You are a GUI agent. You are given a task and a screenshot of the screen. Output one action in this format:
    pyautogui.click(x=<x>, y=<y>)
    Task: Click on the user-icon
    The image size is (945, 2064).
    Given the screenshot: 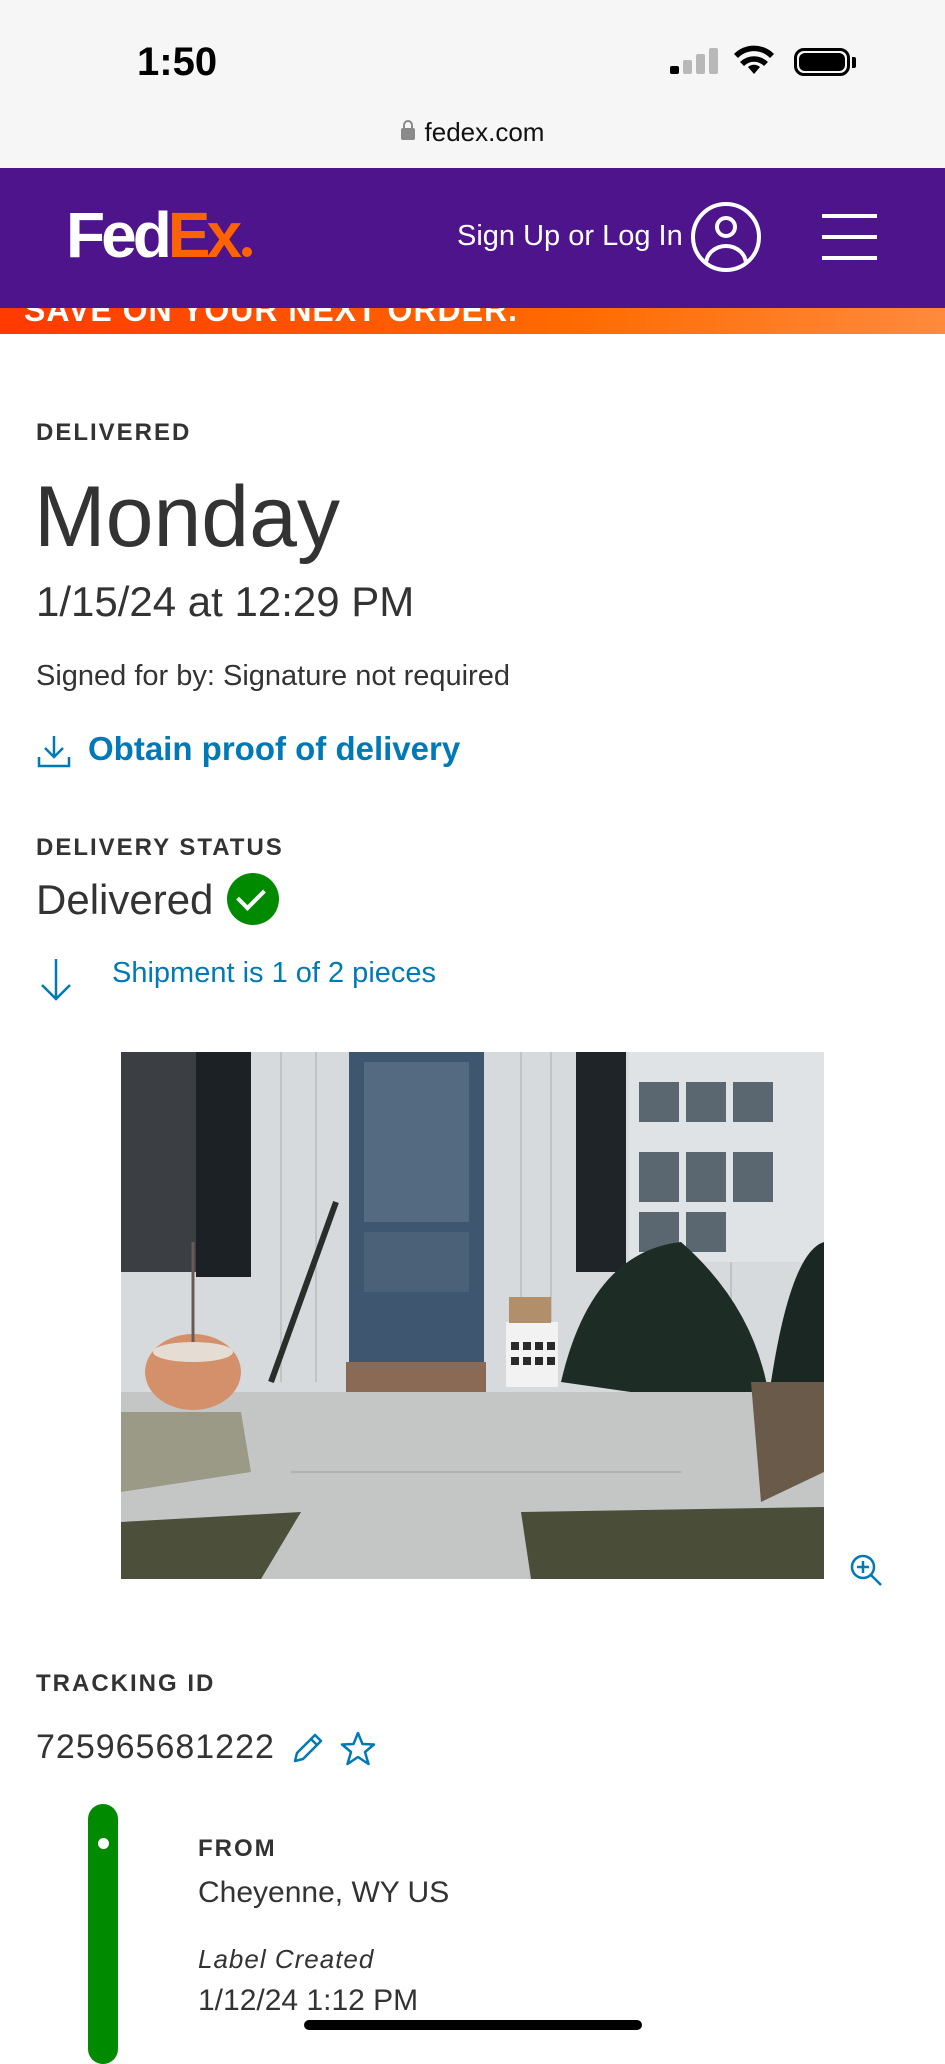 What is the action you would take?
    pyautogui.click(x=726, y=237)
    